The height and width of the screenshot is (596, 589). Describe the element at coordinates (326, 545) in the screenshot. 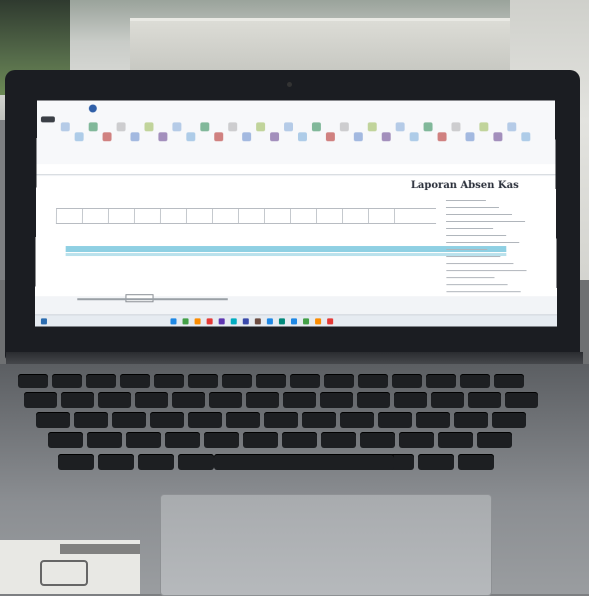

I see `touchpad` at that location.